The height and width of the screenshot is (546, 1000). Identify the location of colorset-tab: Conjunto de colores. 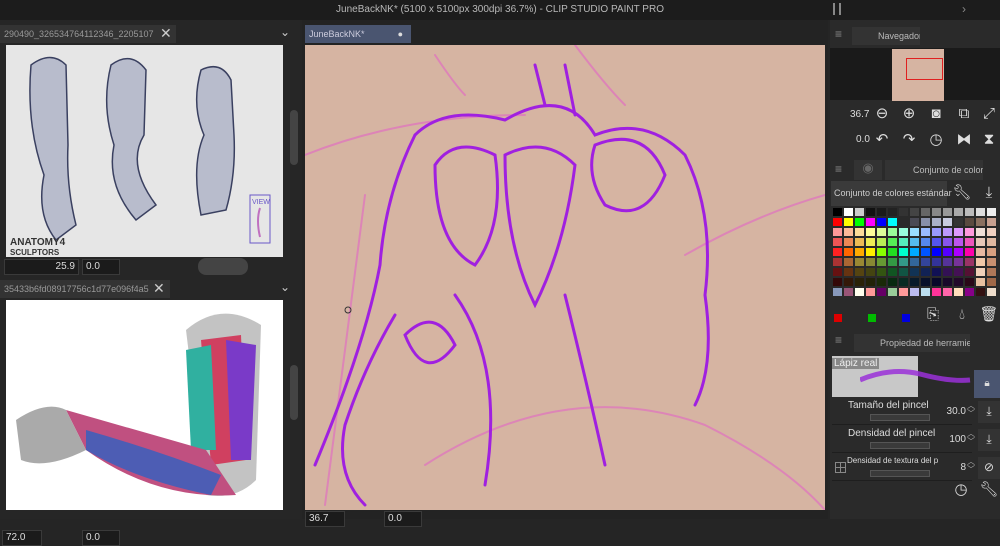
(934, 170).